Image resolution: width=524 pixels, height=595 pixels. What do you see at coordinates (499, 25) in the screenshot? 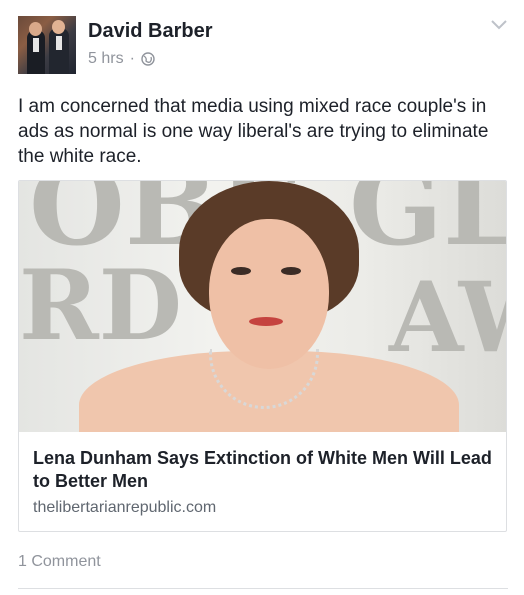
I see `chevron-down-icon` at bounding box center [499, 25].